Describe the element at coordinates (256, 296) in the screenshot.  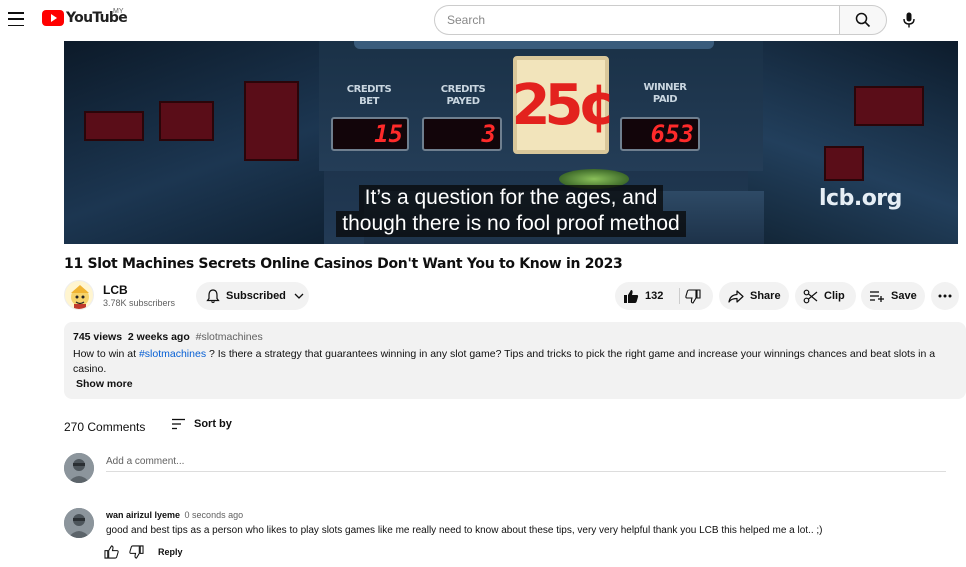
I see `subscribed-label: Subscribed` at that location.